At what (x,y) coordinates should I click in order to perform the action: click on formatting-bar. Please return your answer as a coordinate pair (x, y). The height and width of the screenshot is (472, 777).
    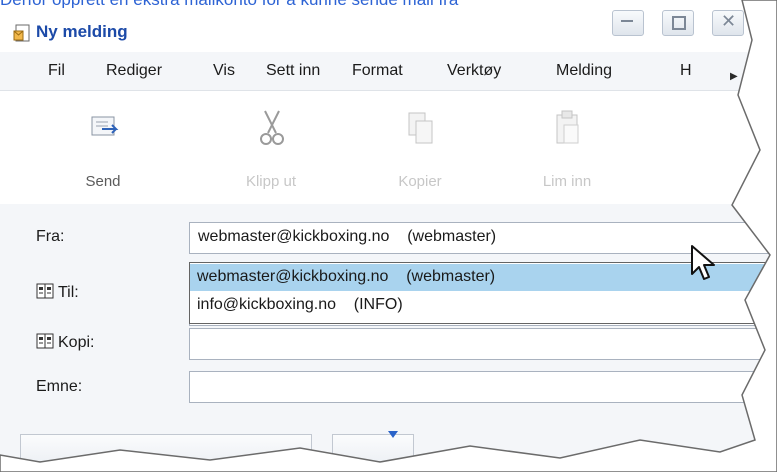
    Looking at the image, I should click on (325, 448).